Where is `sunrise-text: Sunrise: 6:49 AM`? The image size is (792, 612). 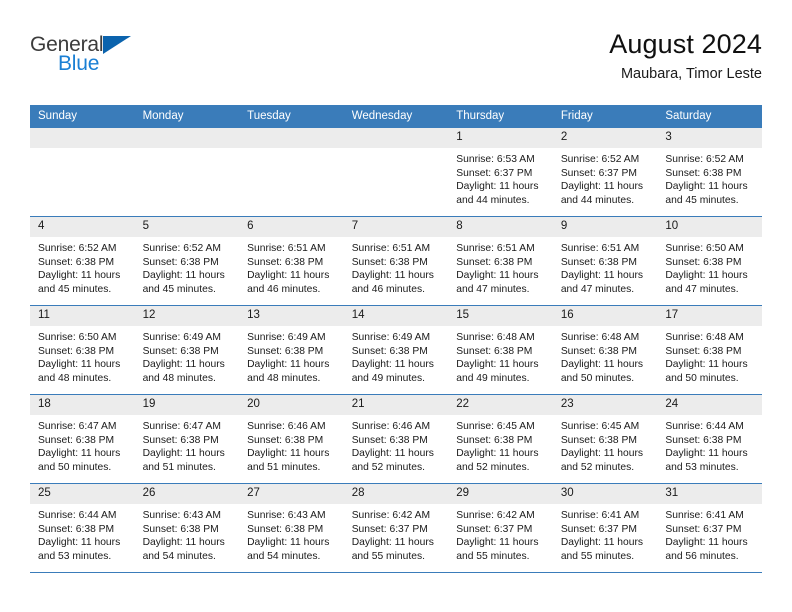
sunrise-text: Sunrise: 6:49 AM is located at coordinates (391, 337).